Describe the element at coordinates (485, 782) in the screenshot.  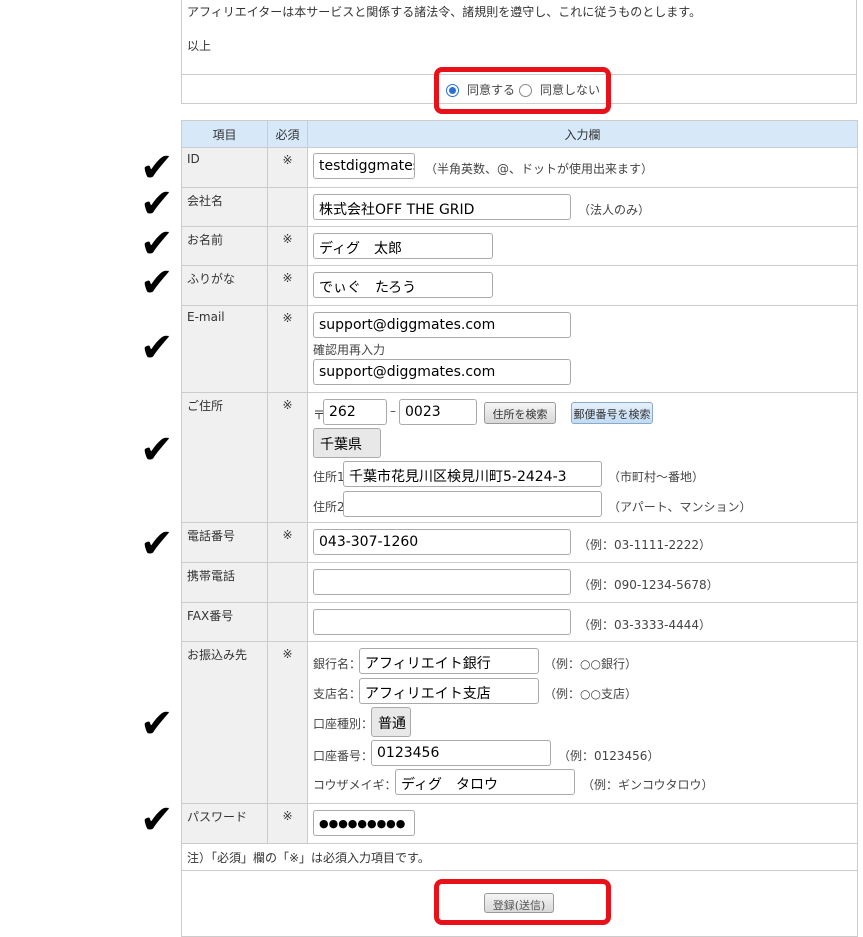
I see `account-holder-input: ディグ タロウ` at that location.